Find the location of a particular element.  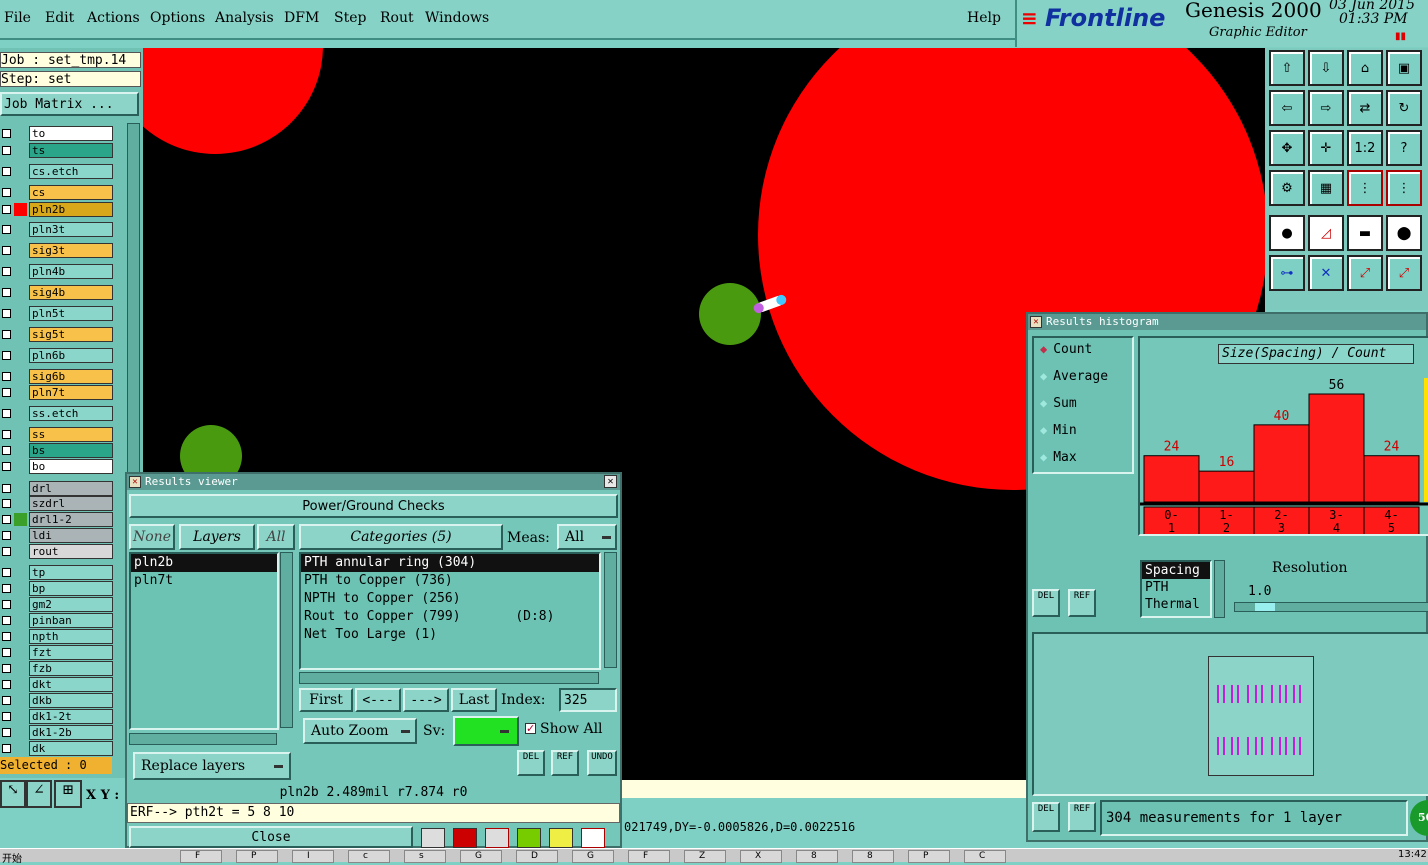

layer-row: npth is located at coordinates (57, 636).